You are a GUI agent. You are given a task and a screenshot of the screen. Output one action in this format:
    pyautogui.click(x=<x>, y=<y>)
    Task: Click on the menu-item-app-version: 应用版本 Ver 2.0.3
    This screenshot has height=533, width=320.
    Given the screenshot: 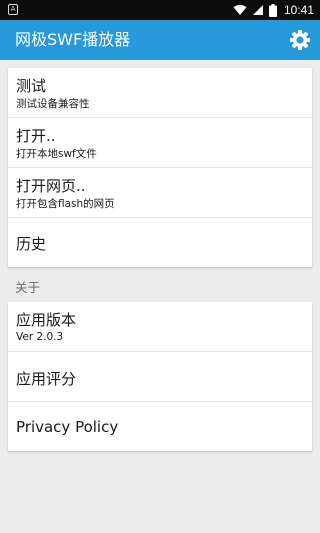 What is the action you would take?
    pyautogui.click(x=160, y=327)
    